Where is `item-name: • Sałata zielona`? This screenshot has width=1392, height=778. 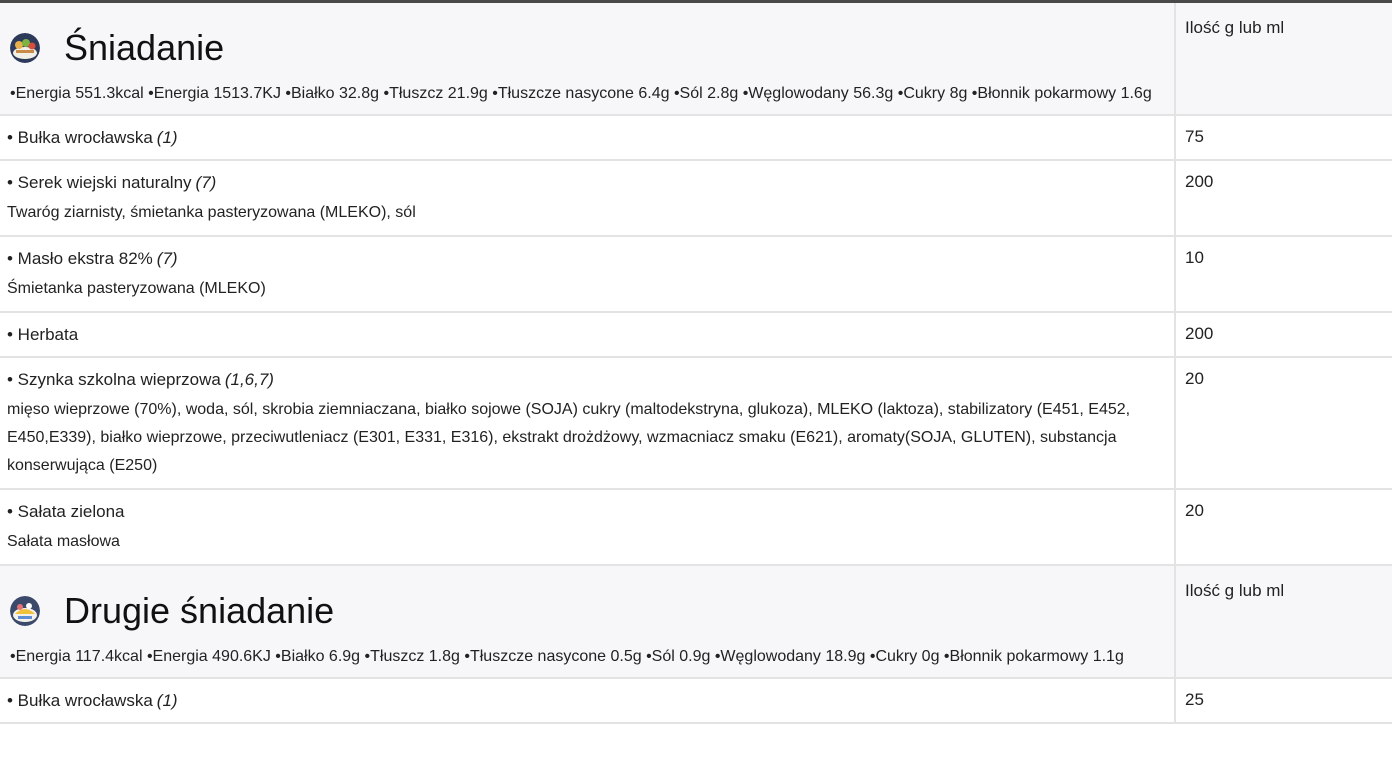
item-name: • Sałata zielona is located at coordinates (66, 511).